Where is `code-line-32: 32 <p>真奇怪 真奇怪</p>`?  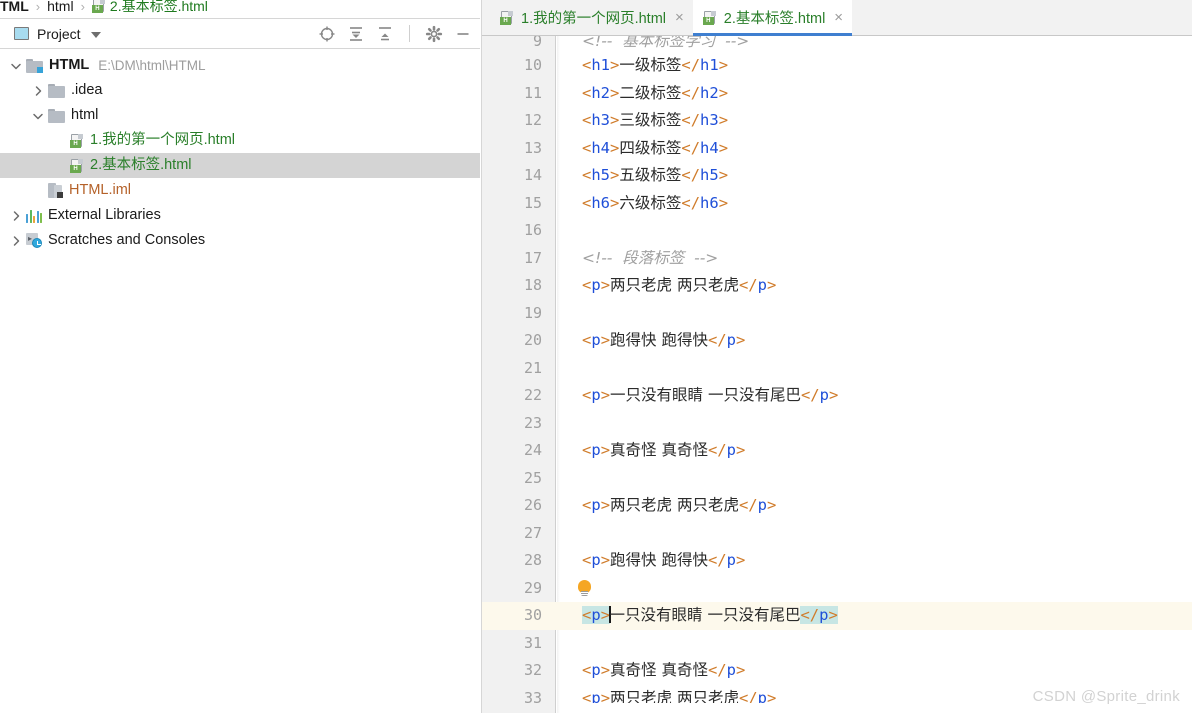 code-line-32: 32 <p>真奇怪 真奇怪</p> is located at coordinates (837, 671).